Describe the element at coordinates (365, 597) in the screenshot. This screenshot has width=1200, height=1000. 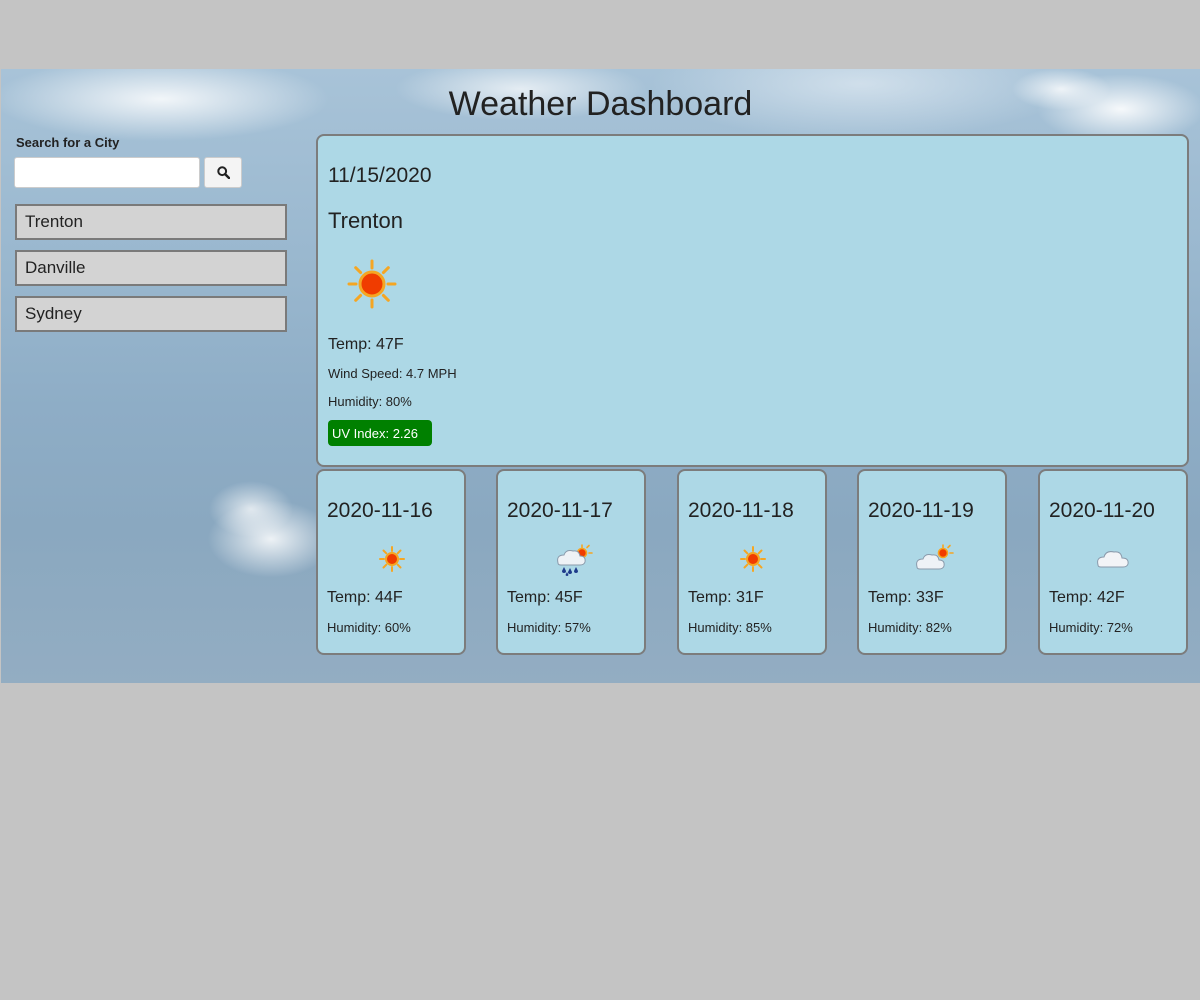
I see `forecast-temp: Temp: 44F` at that location.